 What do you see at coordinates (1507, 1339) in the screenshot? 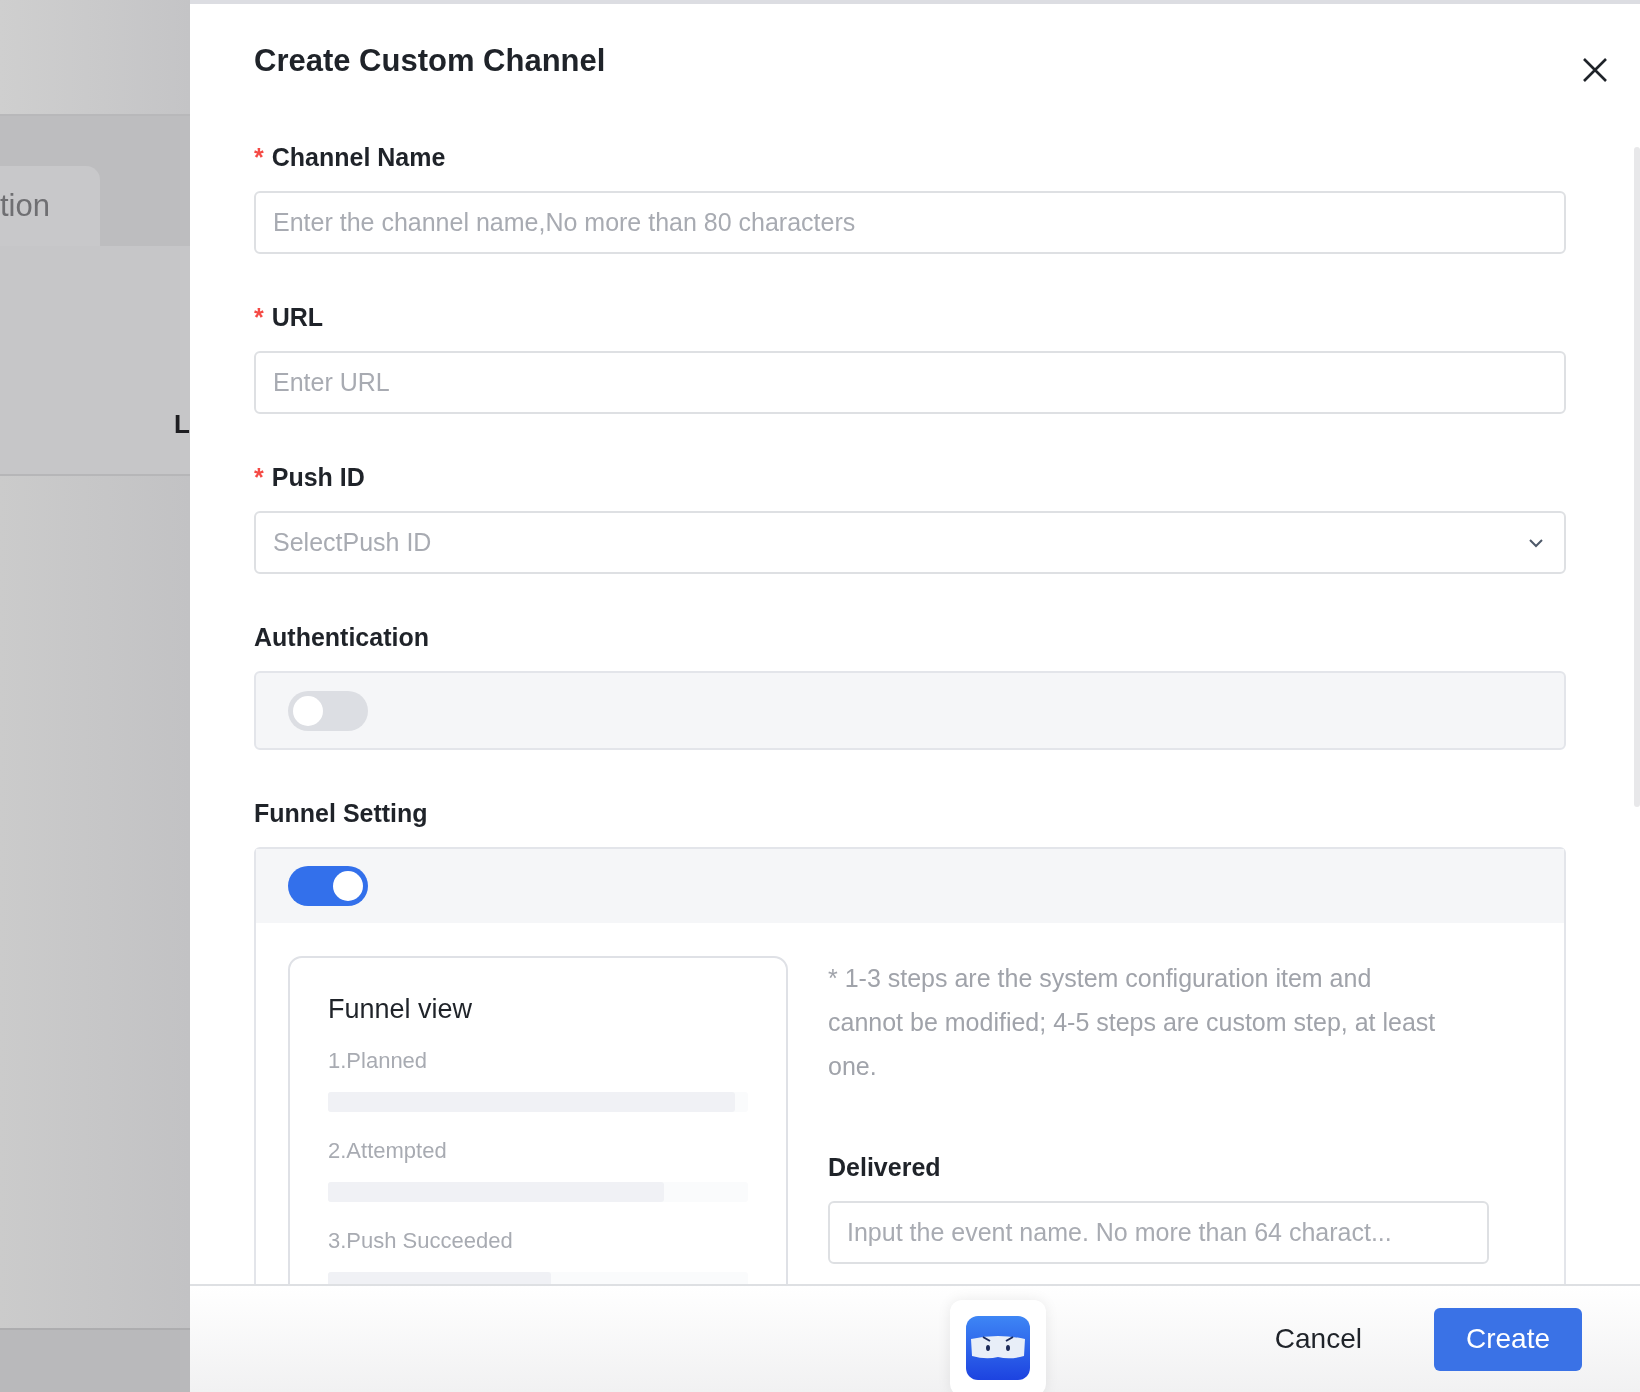
I see `create-button: Create` at bounding box center [1507, 1339].